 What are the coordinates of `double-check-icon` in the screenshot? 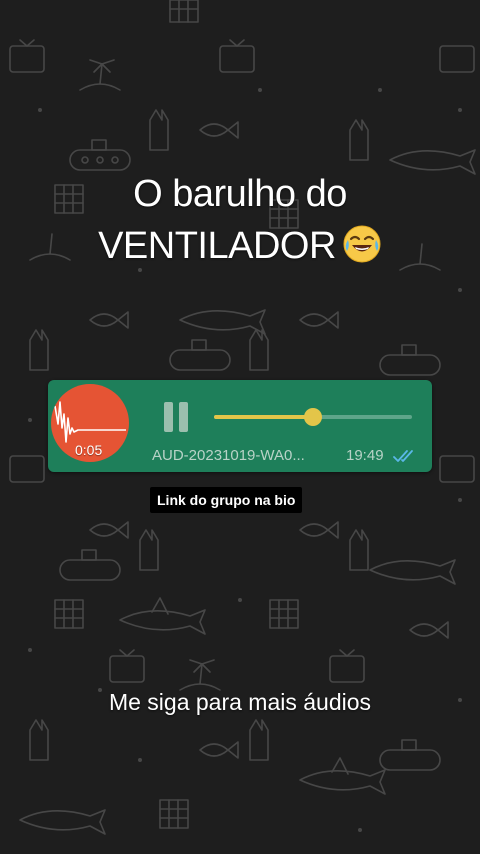 It's located at (403, 456).